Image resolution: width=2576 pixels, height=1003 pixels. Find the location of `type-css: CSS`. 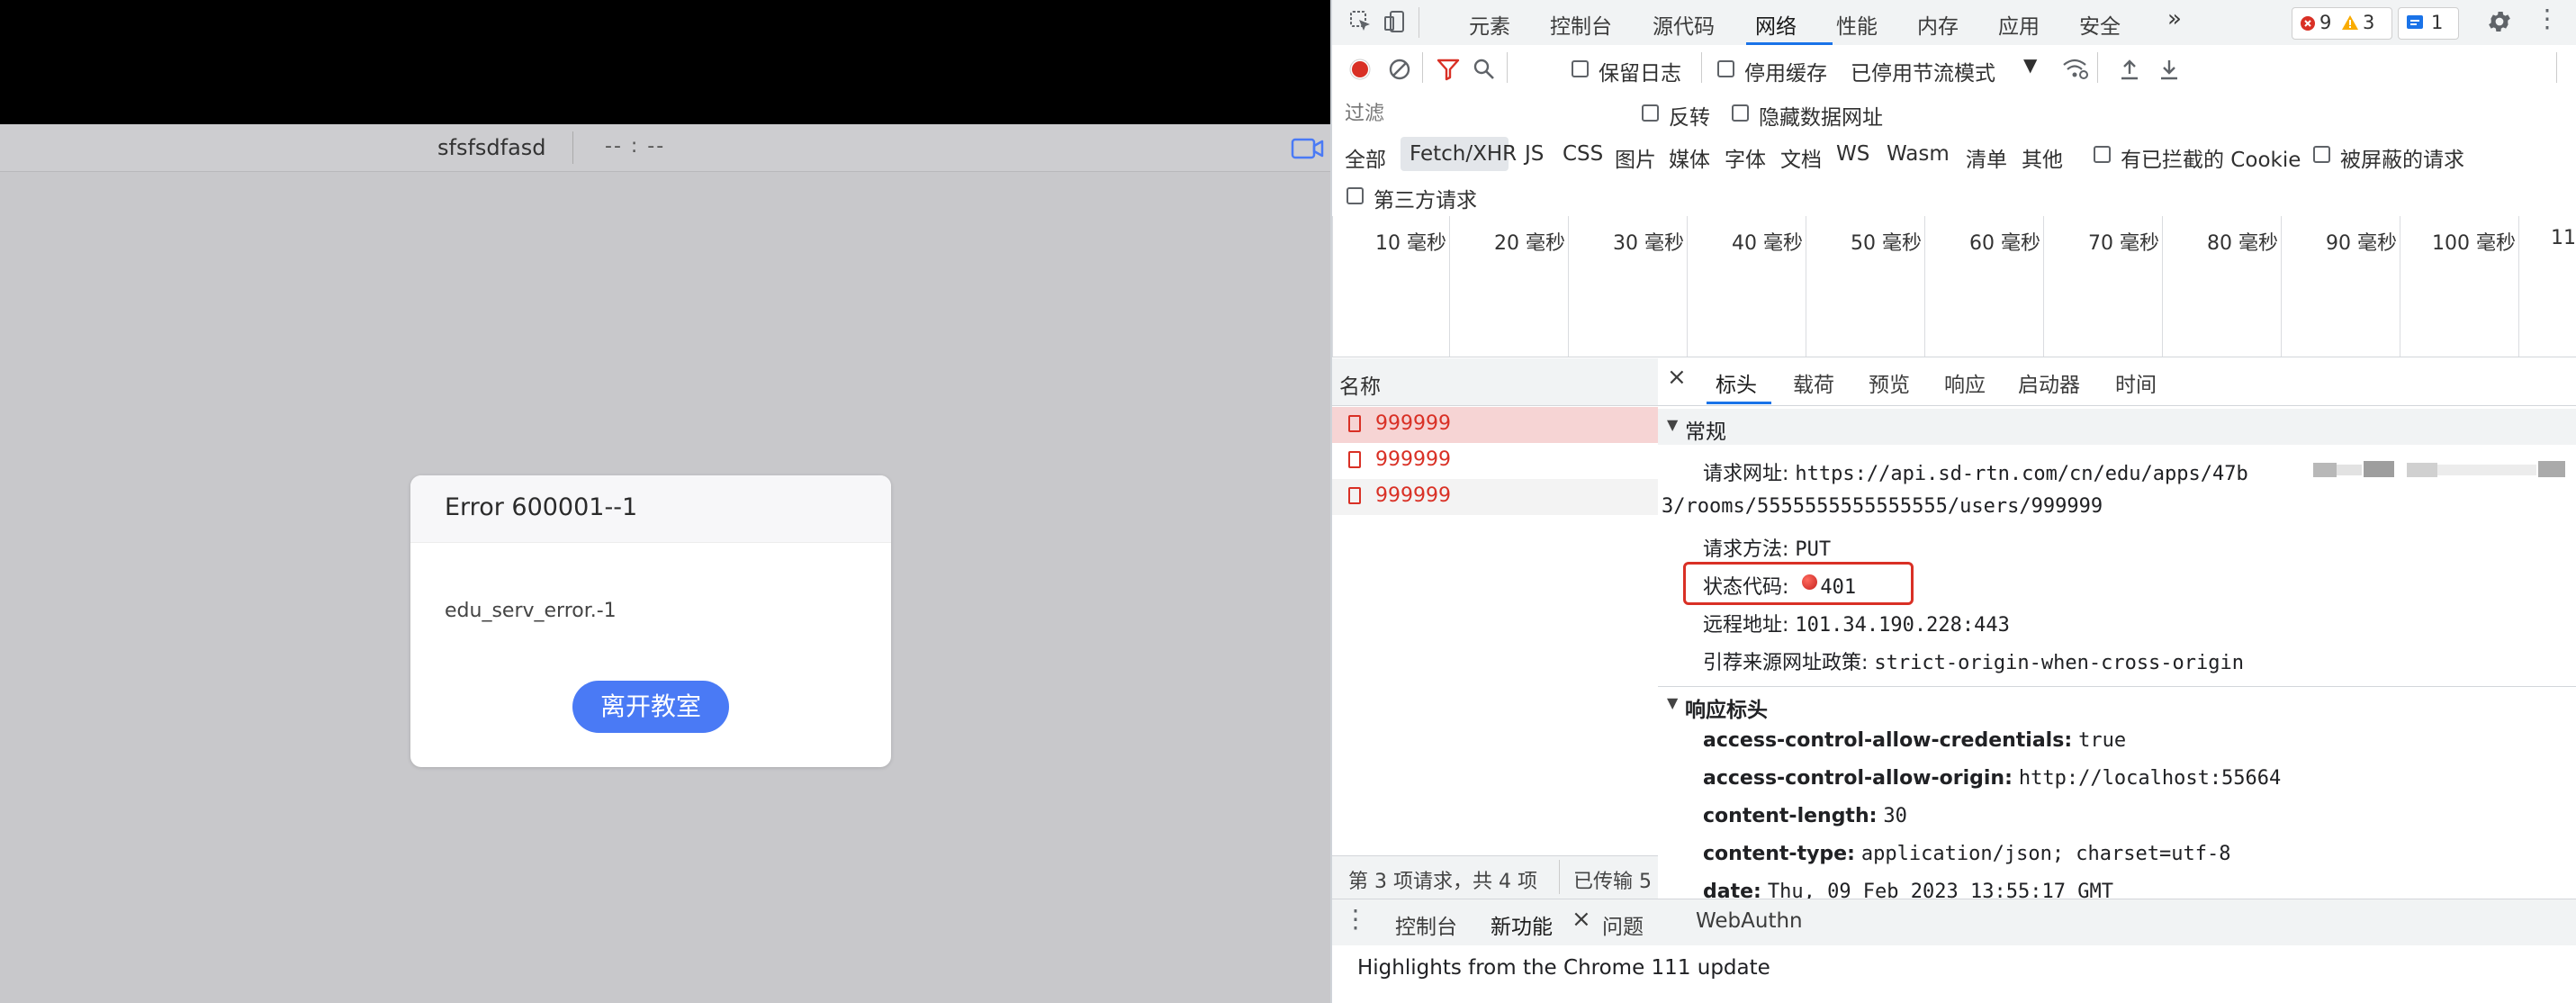

type-css: CSS is located at coordinates (1583, 154).